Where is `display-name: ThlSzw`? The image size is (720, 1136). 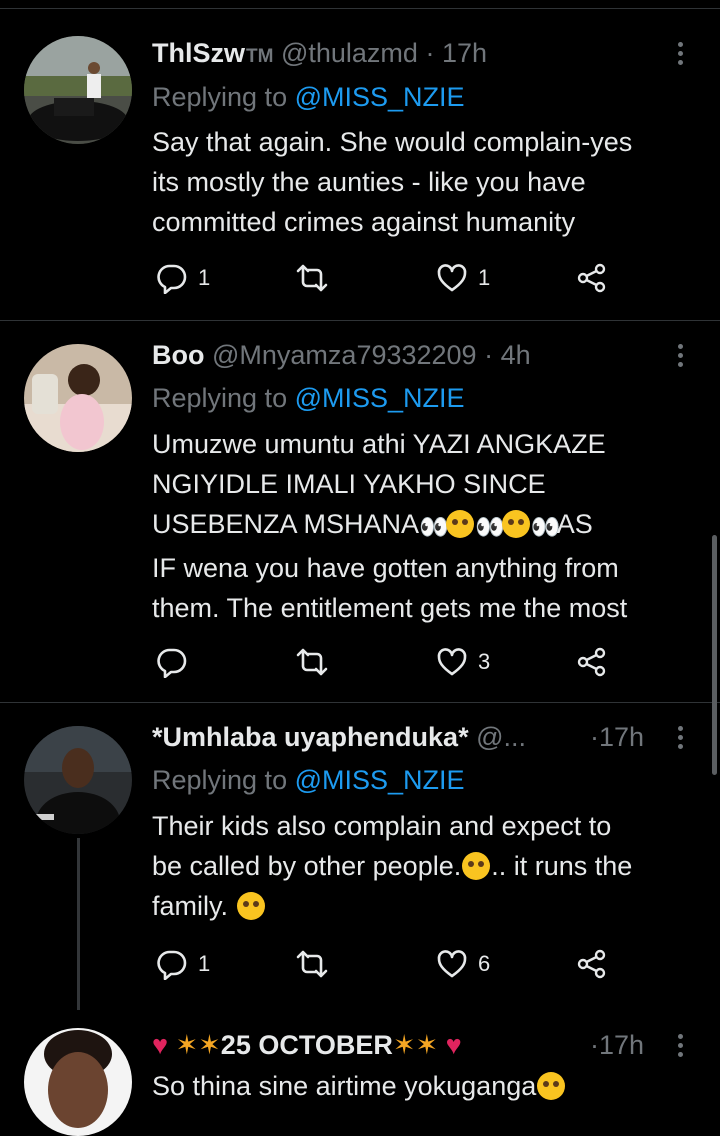 display-name: ThlSzw is located at coordinates (198, 53).